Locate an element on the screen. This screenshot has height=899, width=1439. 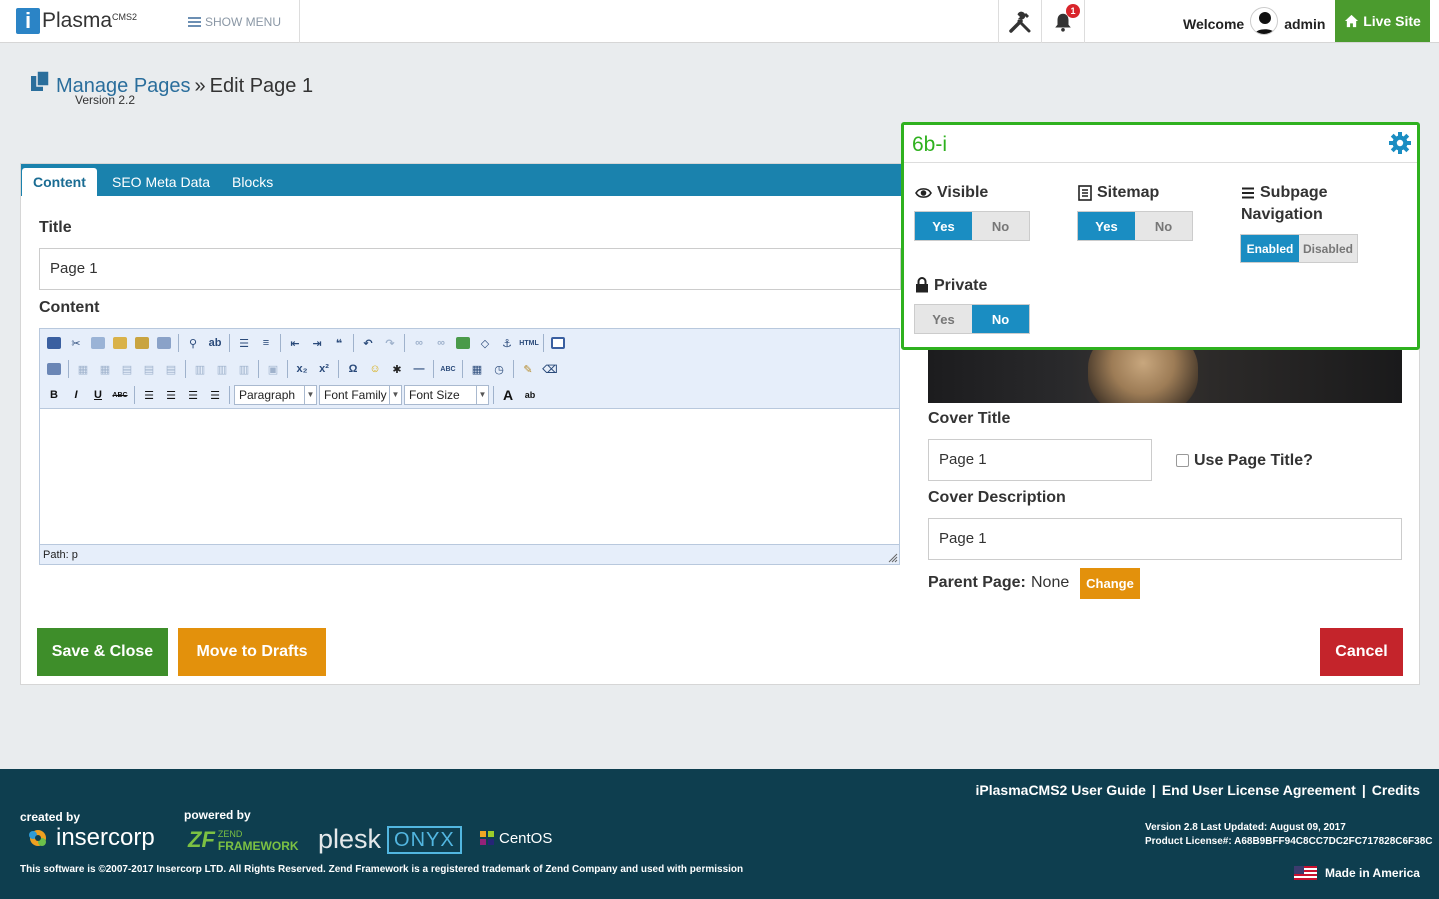
divider is located at coordinates (299, 21).